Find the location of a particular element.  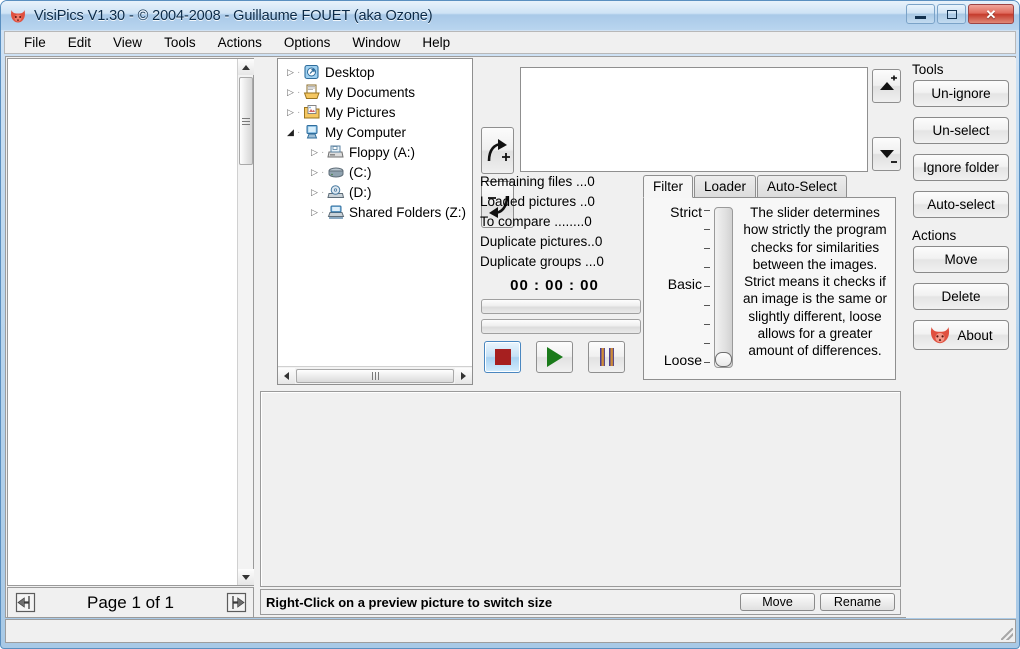

minimize-button is located at coordinates (920, 14).